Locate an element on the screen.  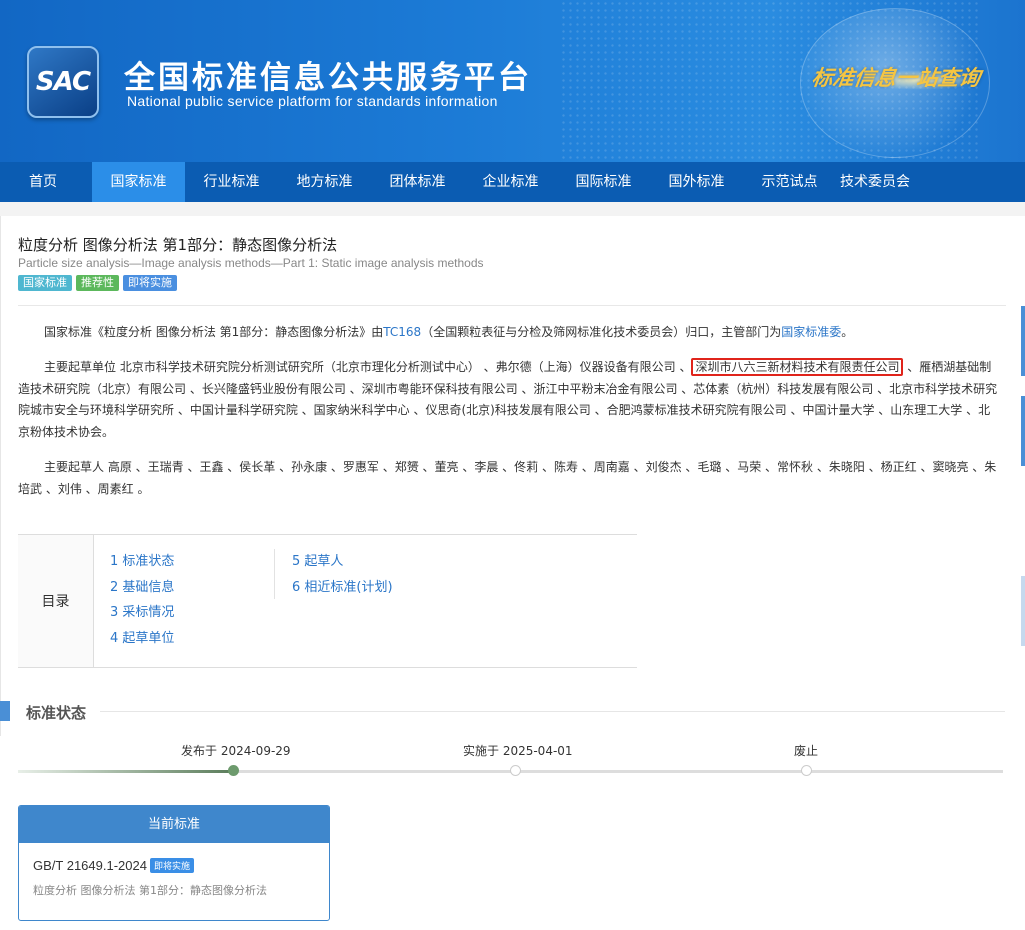
nav-demo-pilot: 示范试点 is located at coordinates (789, 182).